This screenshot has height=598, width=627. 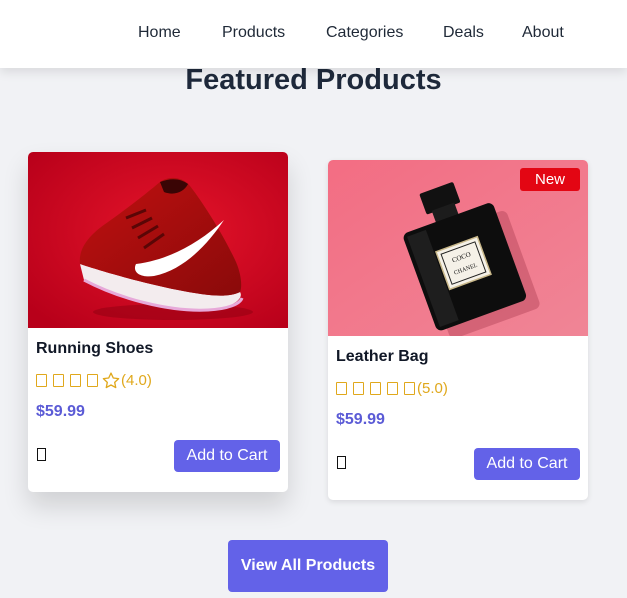 I want to click on nav-item-categories: Categories, so click(x=364, y=33).